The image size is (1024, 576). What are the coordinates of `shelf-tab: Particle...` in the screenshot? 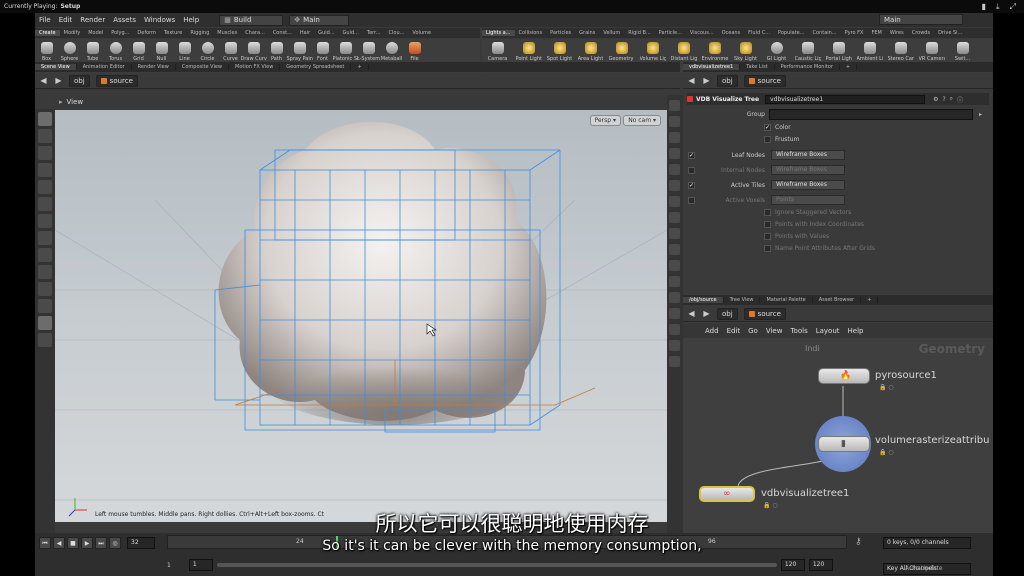 It's located at (670, 33).